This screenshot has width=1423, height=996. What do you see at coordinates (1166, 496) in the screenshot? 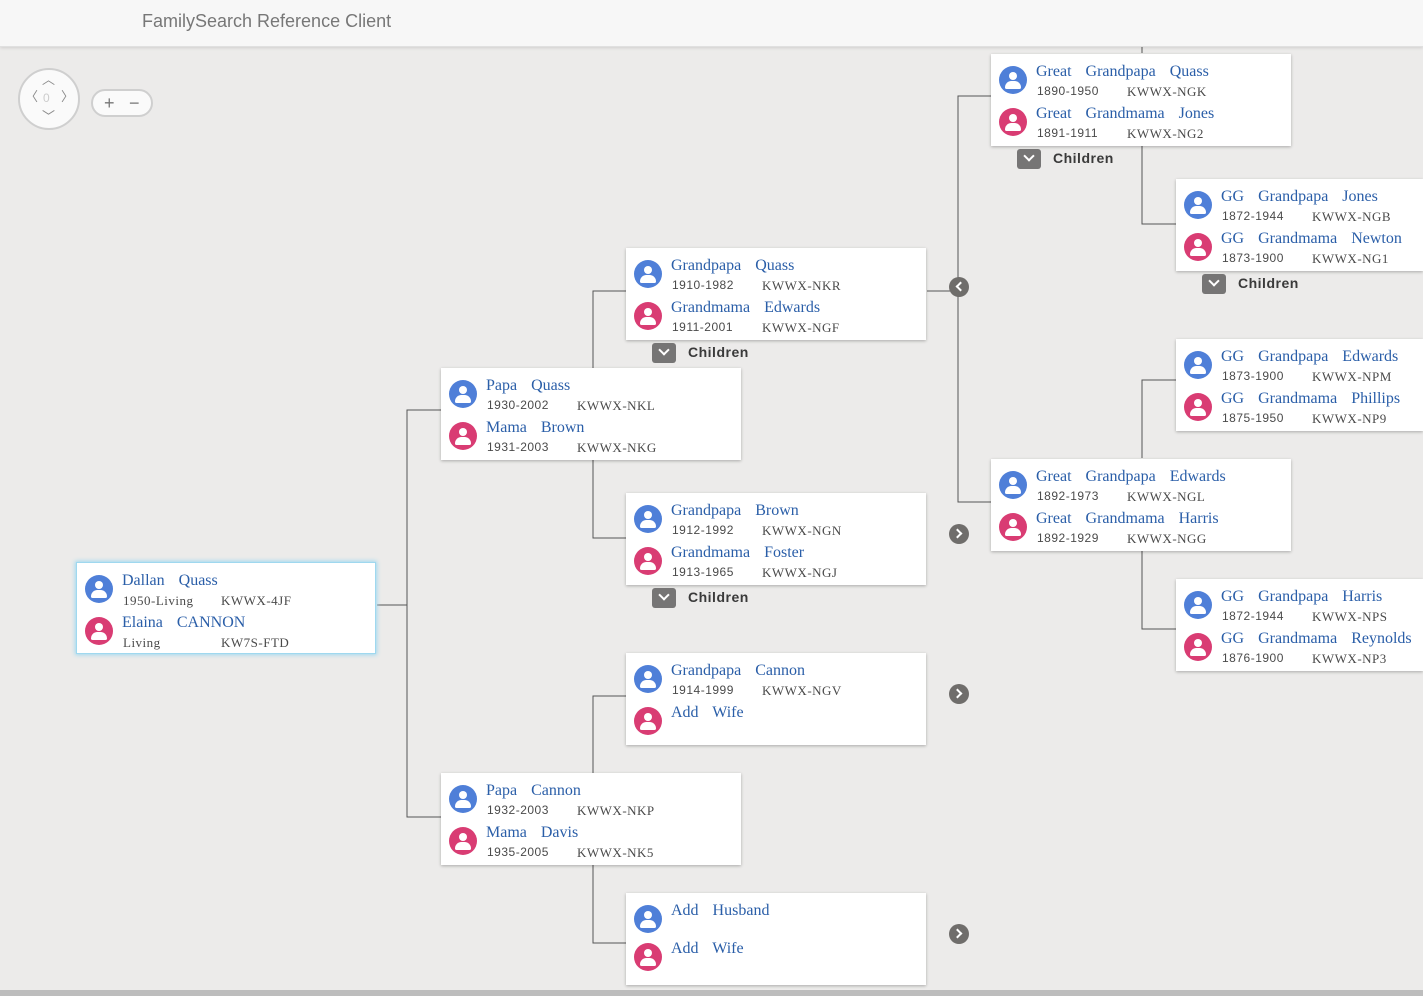
I see `person-id: KWWX-NGL` at bounding box center [1166, 496].